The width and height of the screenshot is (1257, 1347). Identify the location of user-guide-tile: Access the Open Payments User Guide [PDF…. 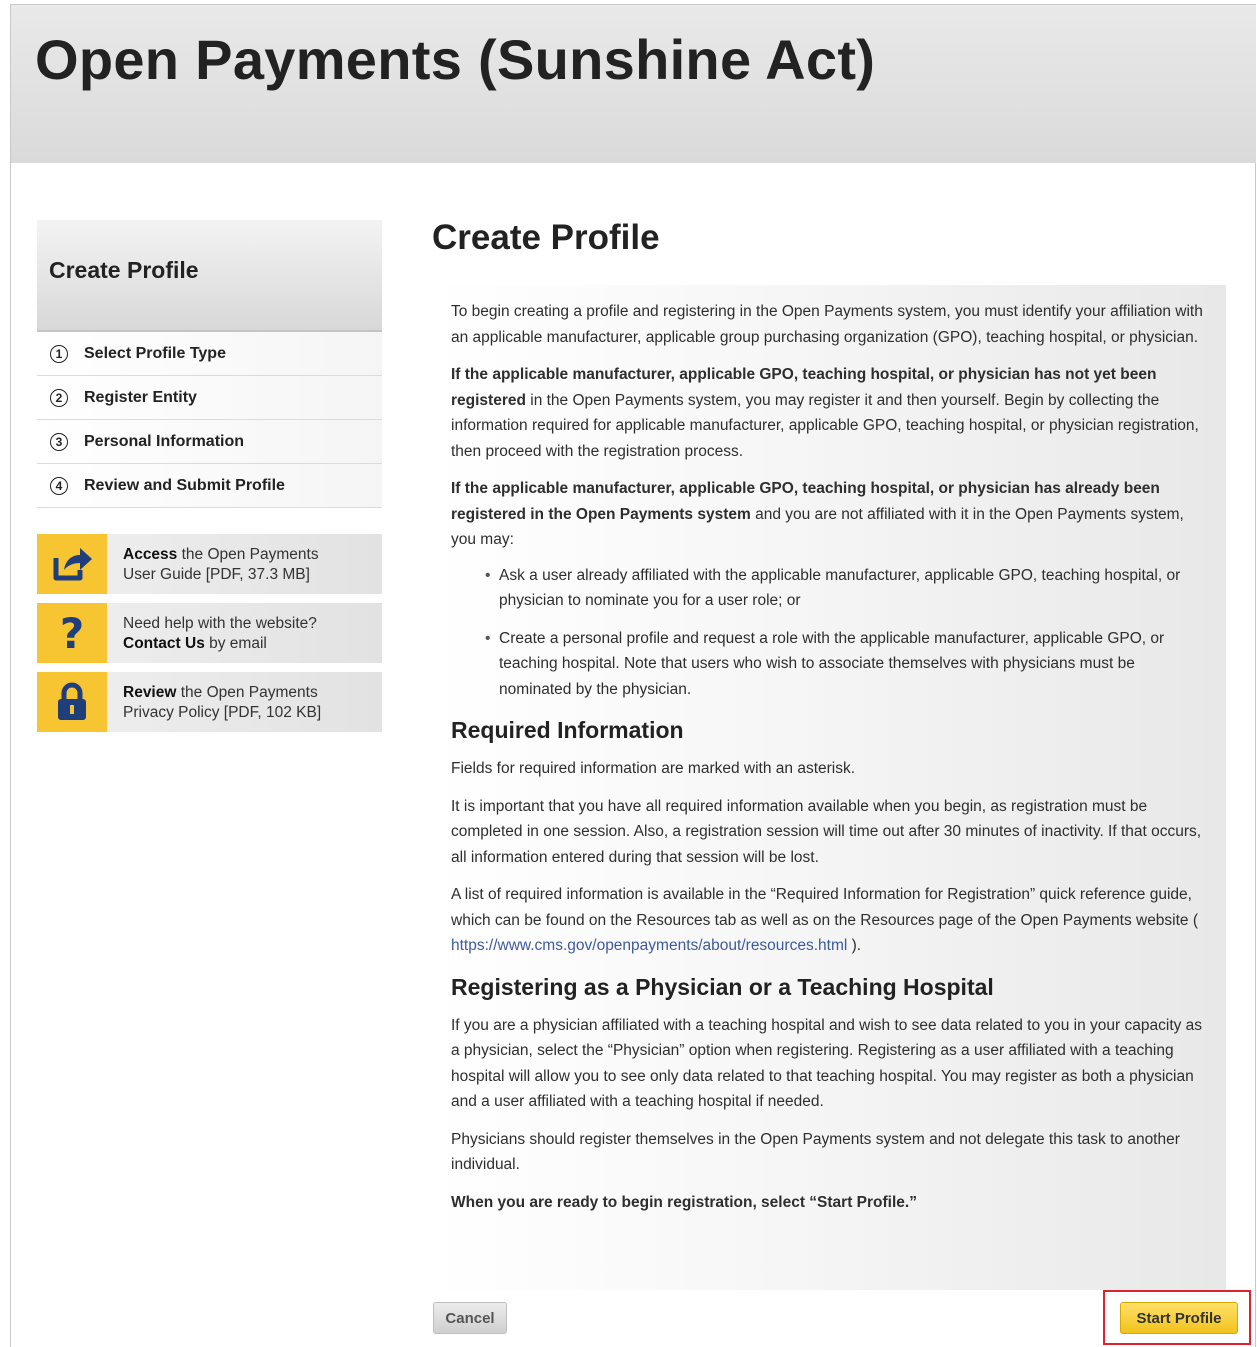
(209, 564).